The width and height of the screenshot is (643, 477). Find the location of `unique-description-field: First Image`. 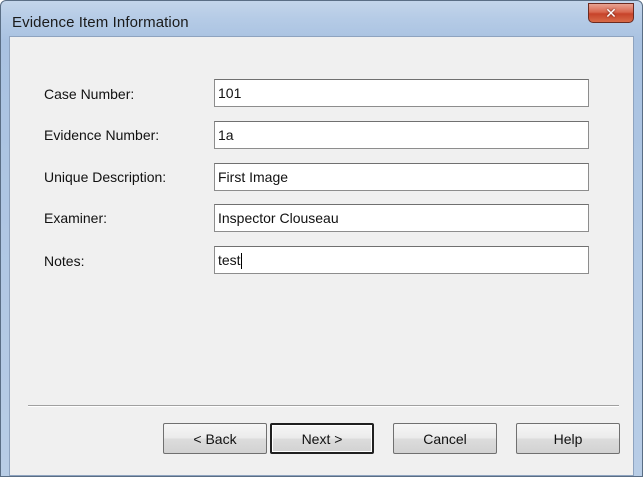

unique-description-field: First Image is located at coordinates (401, 177).